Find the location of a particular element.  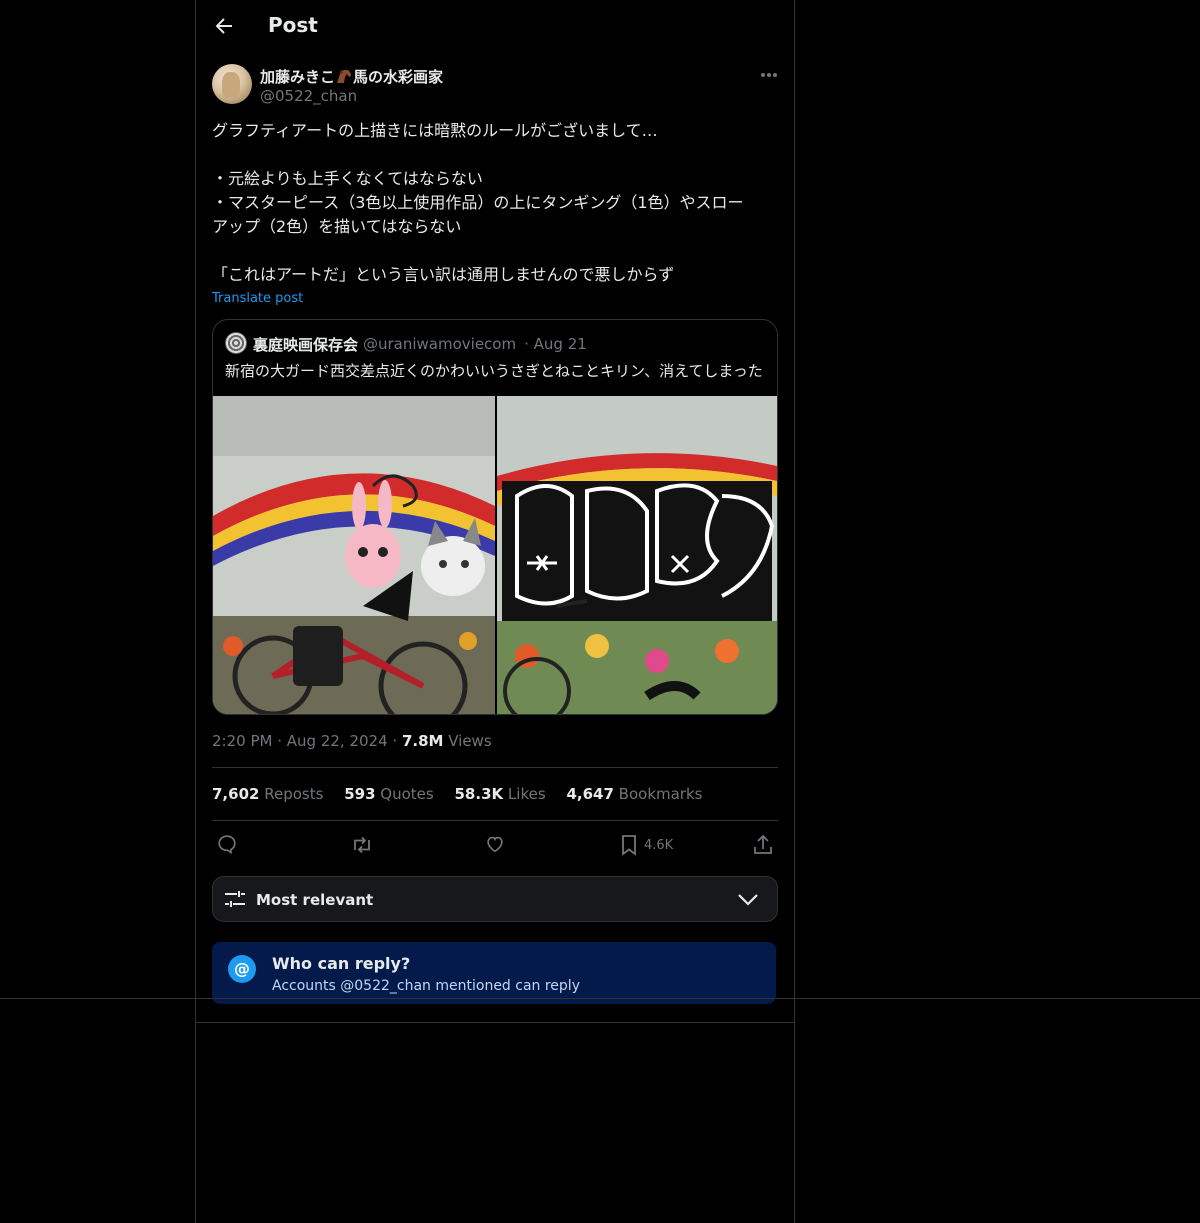

post-line: ・元絵よりも上手くなくてはならない is located at coordinates (347, 178).